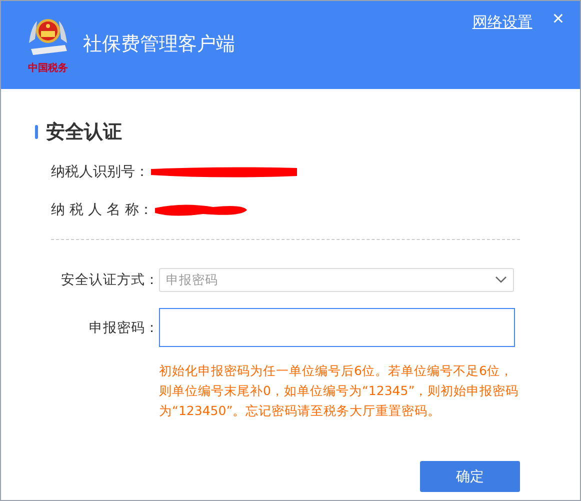 The height and width of the screenshot is (501, 581). Describe the element at coordinates (100, 172) in the screenshot. I see `info-label: 纳税人识别号：` at that location.